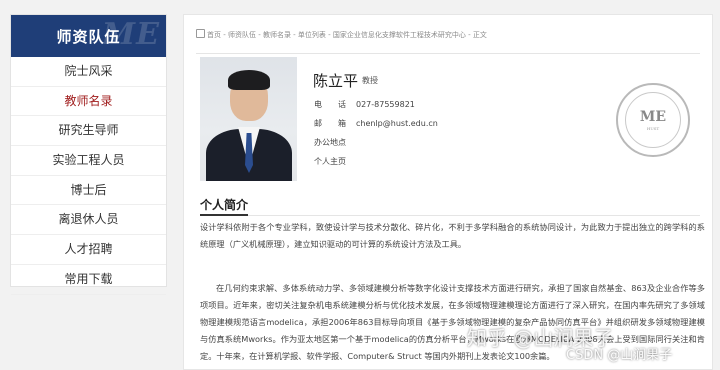  I want to click on homepage-label: 个人主页, so click(330, 161).